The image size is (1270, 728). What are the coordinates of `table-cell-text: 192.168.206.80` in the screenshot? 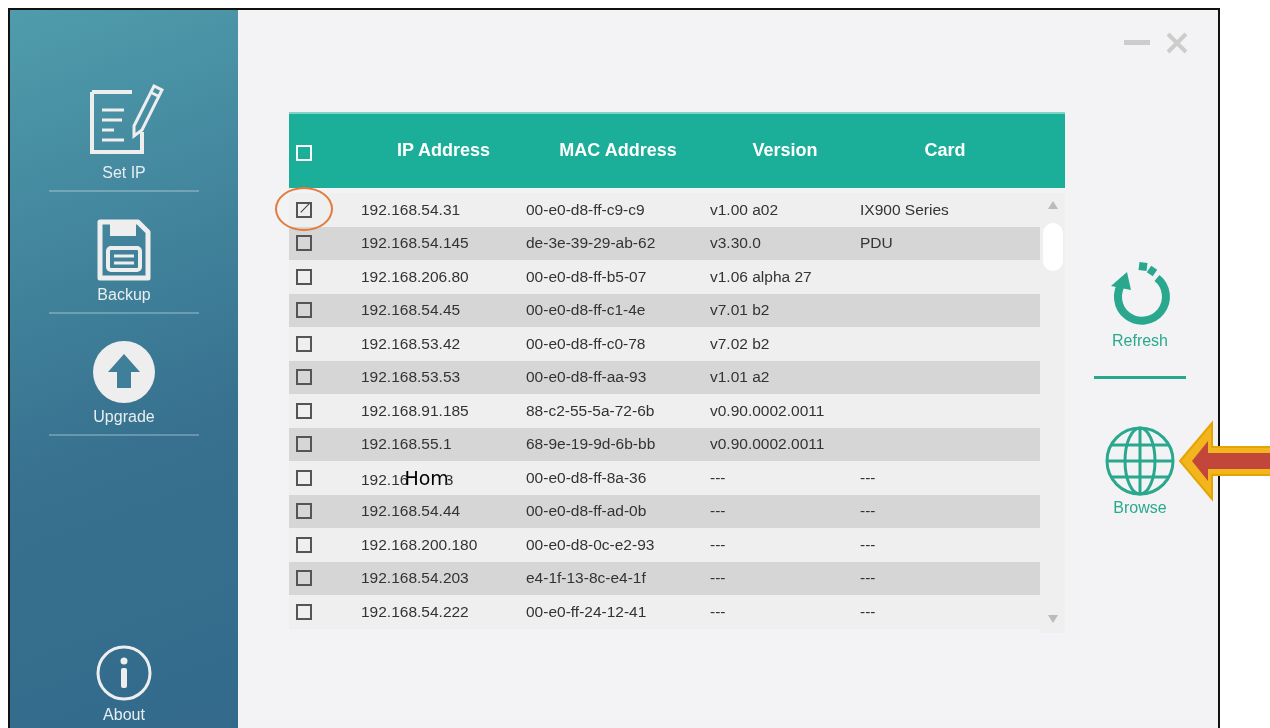 It's located at (415, 276).